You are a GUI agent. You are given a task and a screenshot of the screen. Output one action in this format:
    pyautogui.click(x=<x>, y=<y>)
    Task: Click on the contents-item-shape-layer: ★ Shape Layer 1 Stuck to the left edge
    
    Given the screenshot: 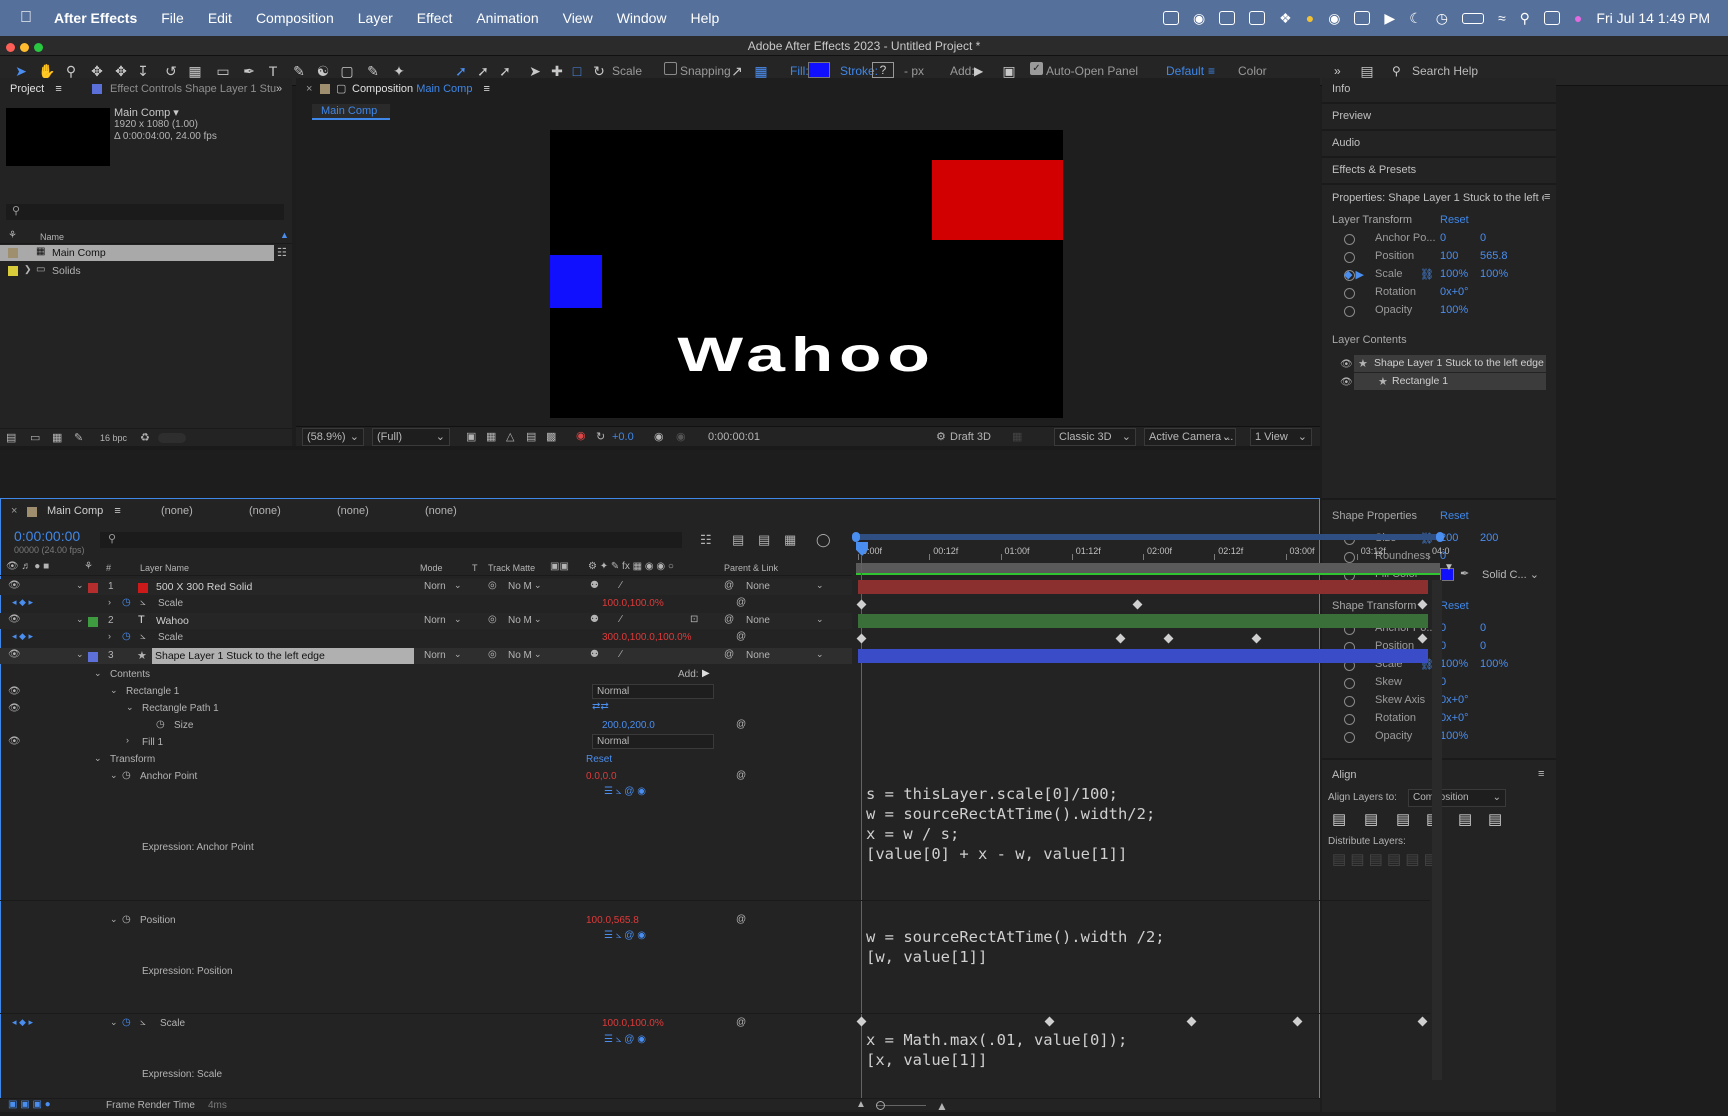 What is the action you would take?
    pyautogui.click(x=1450, y=363)
    